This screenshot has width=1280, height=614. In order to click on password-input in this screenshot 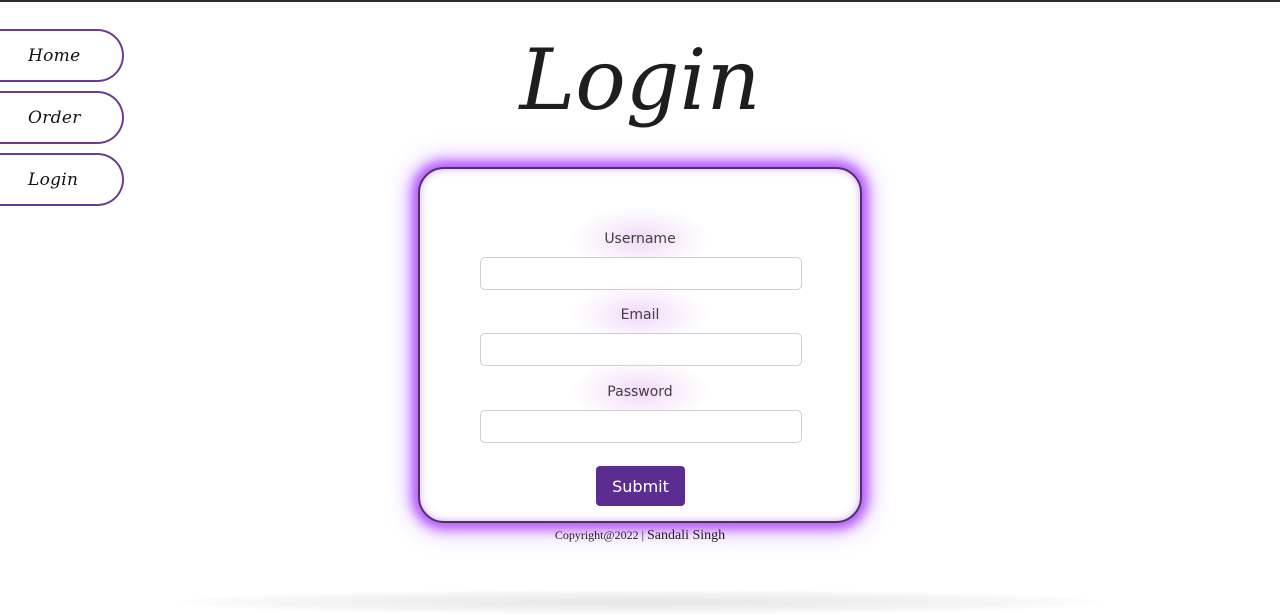, I will do `click(641, 426)`.